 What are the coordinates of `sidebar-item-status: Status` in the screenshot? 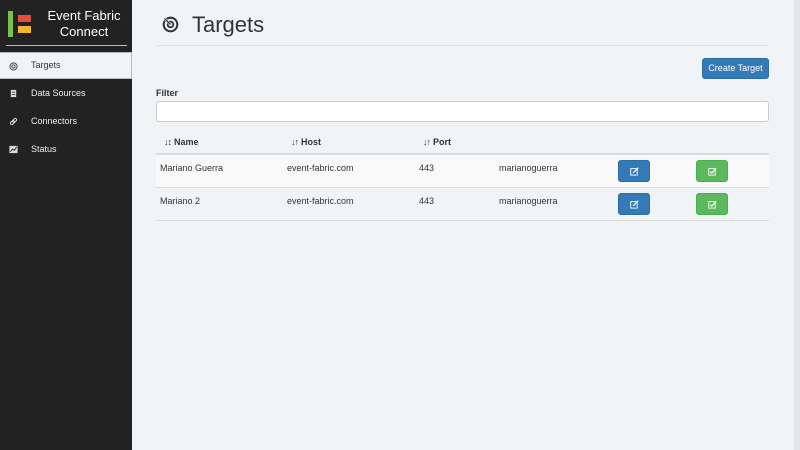 It's located at (66, 149).